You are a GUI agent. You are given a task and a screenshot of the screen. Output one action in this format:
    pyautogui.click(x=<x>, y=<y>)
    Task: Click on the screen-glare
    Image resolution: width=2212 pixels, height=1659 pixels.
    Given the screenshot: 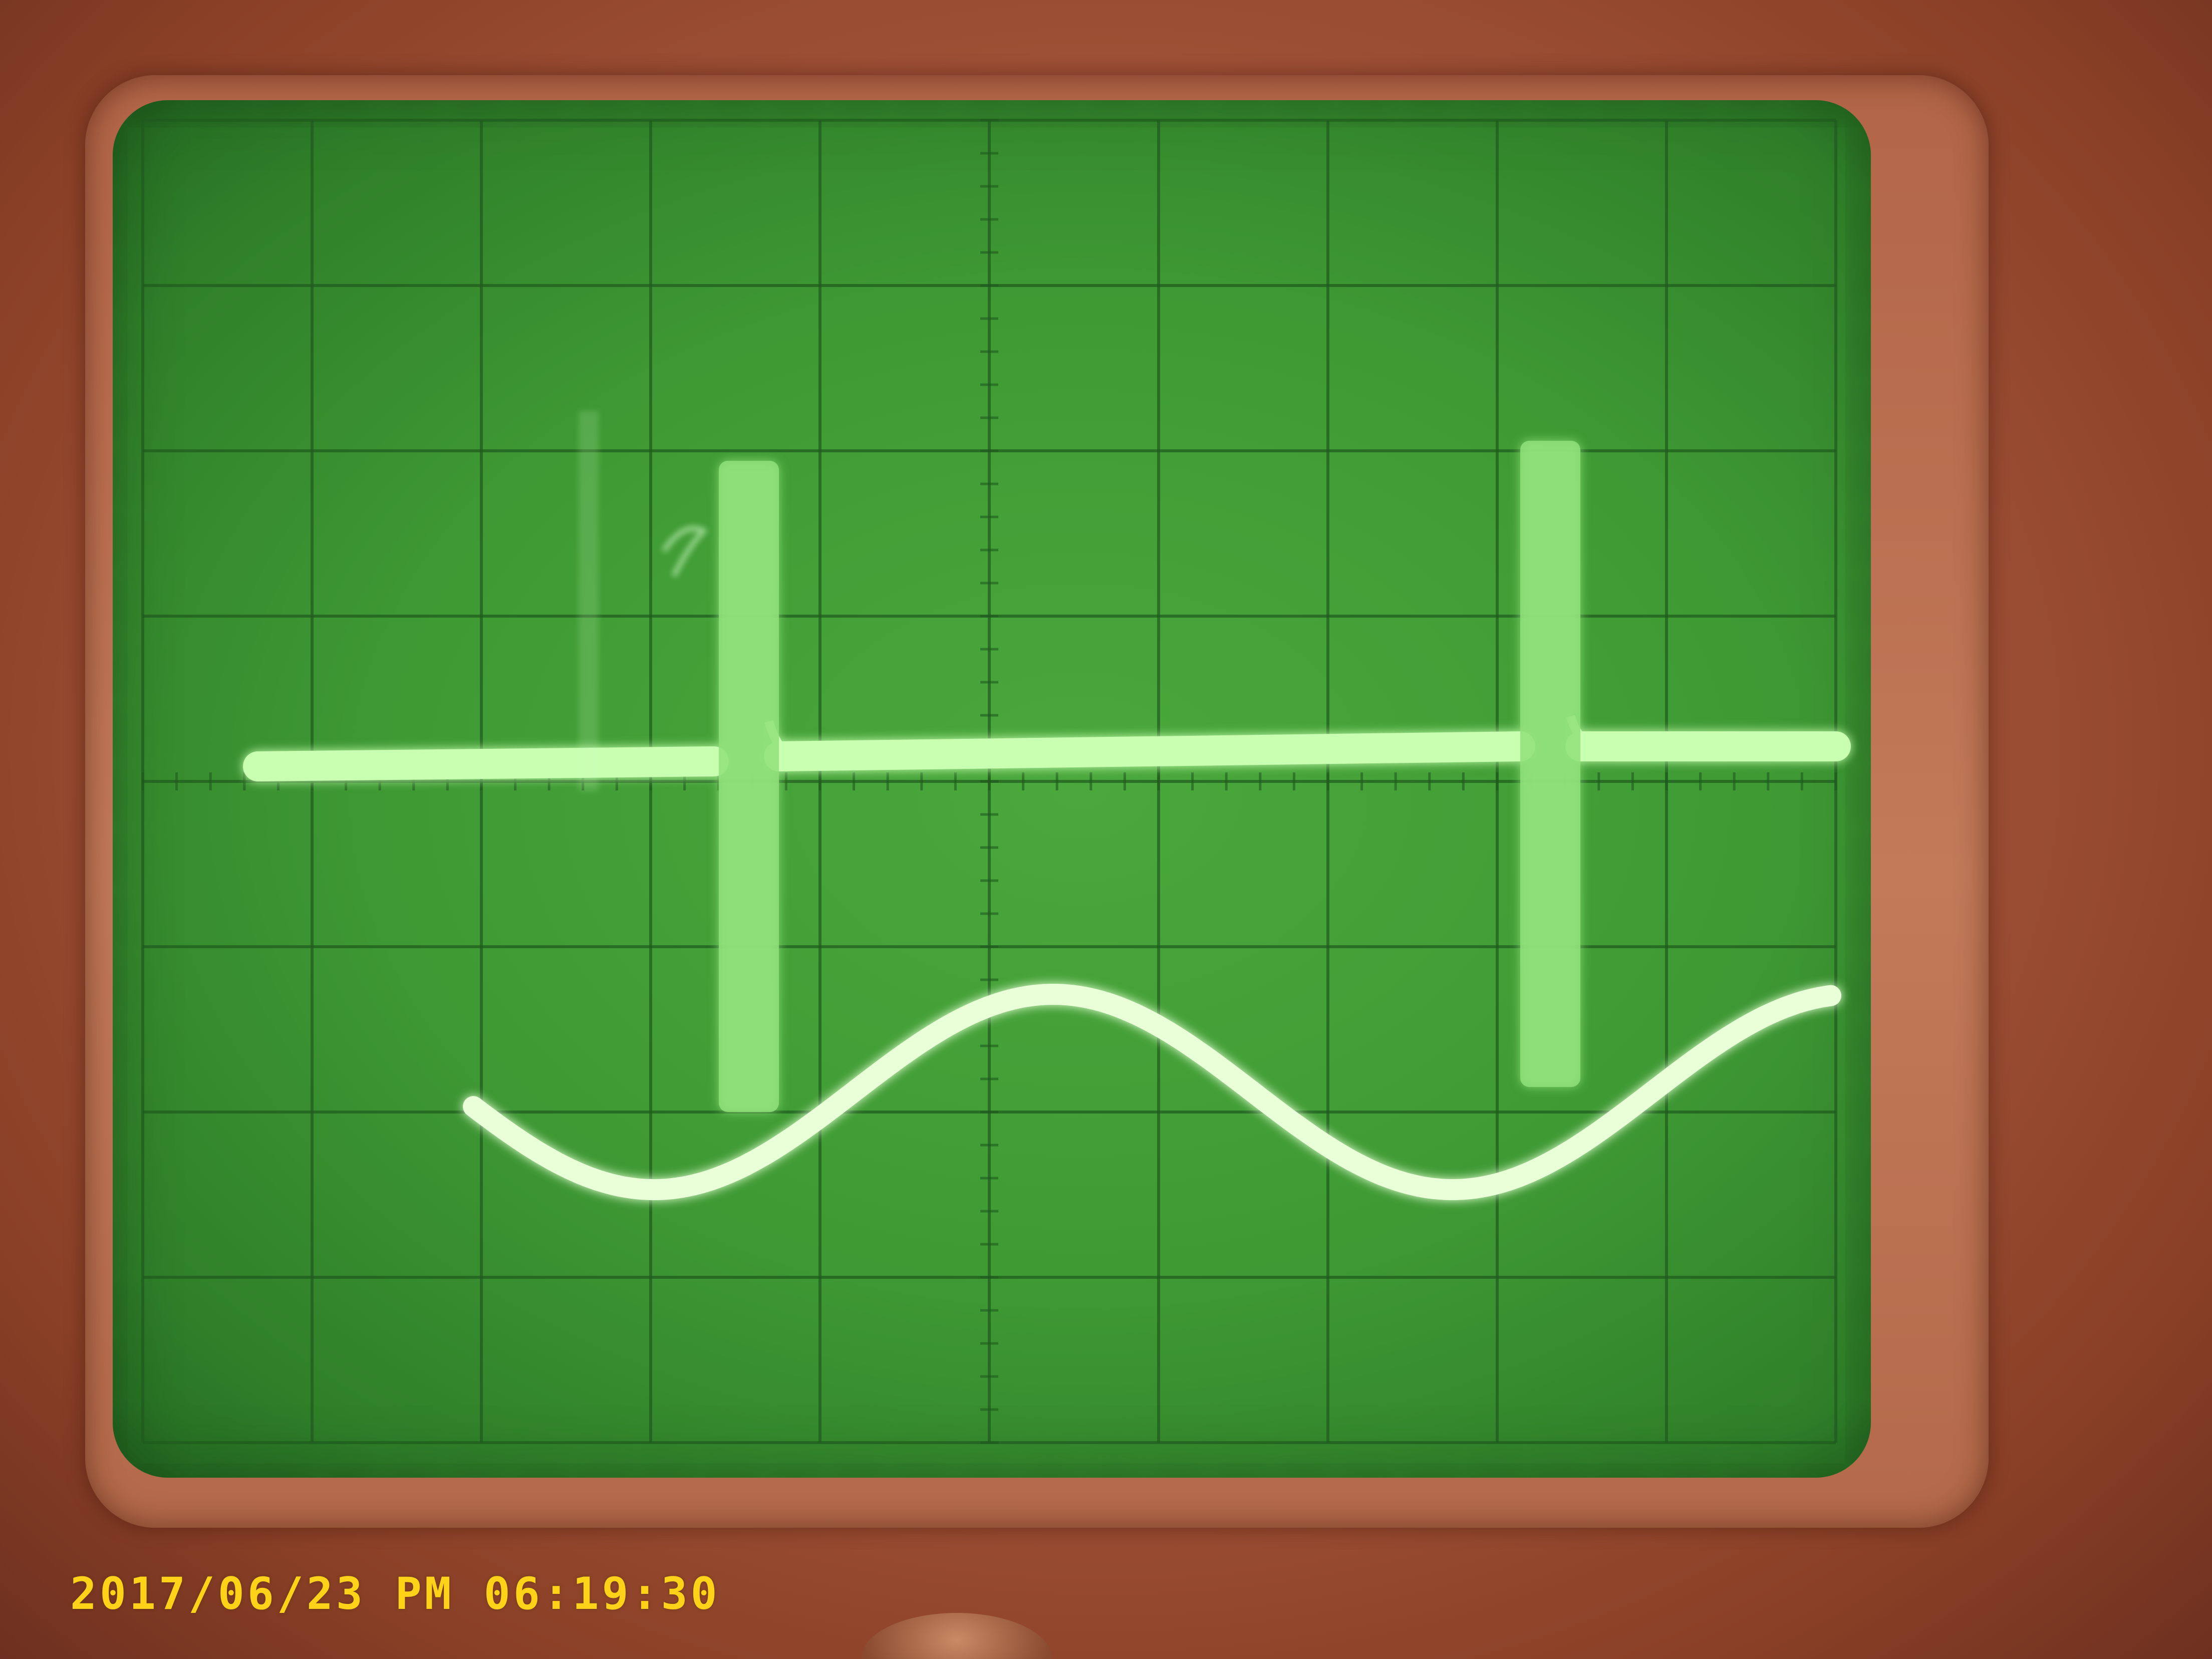 What is the action you would take?
    pyautogui.click(x=589, y=601)
    